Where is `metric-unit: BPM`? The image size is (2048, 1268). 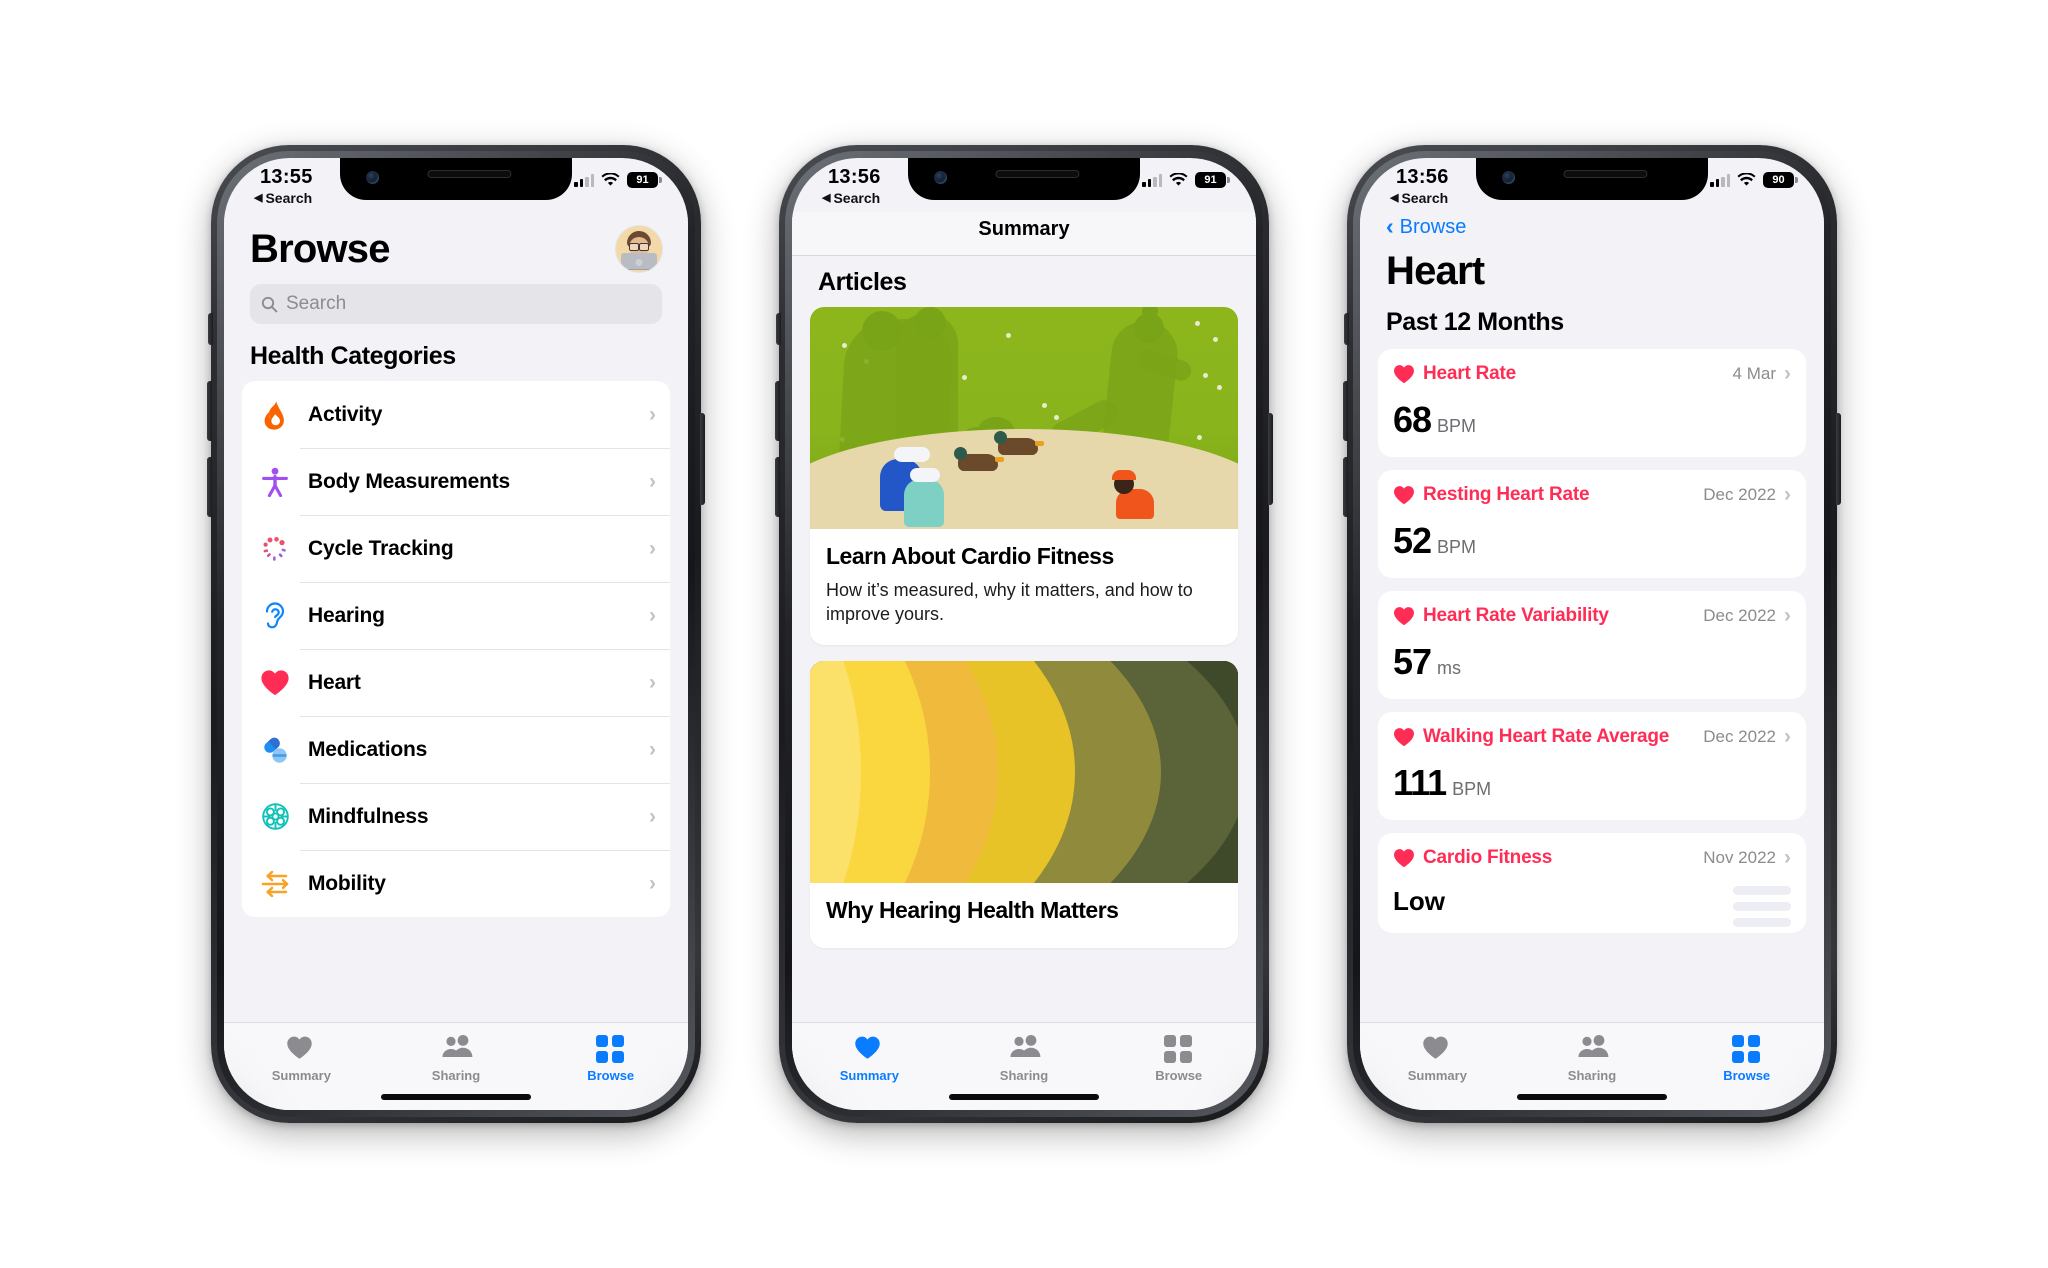 metric-unit: BPM is located at coordinates (1457, 547).